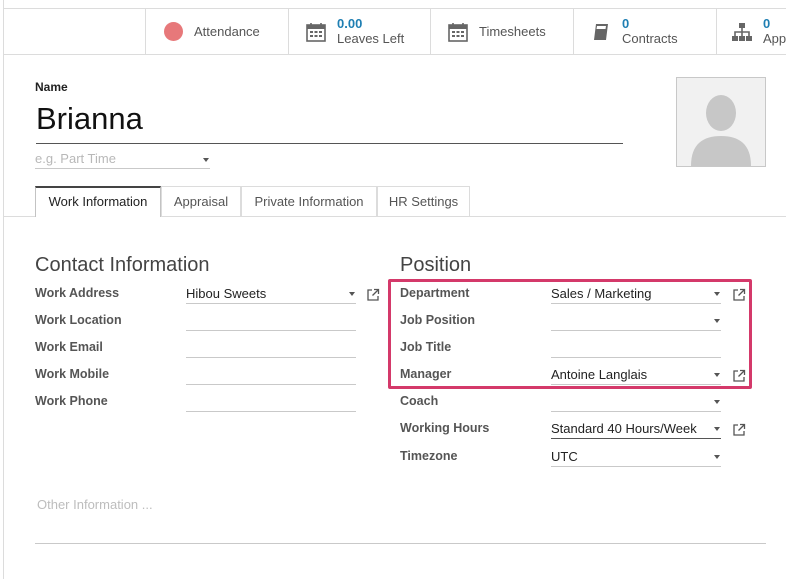 This screenshot has height=579, width=786. Describe the element at coordinates (371, 38) in the screenshot. I see `leaves-label: Leaves Left` at that location.